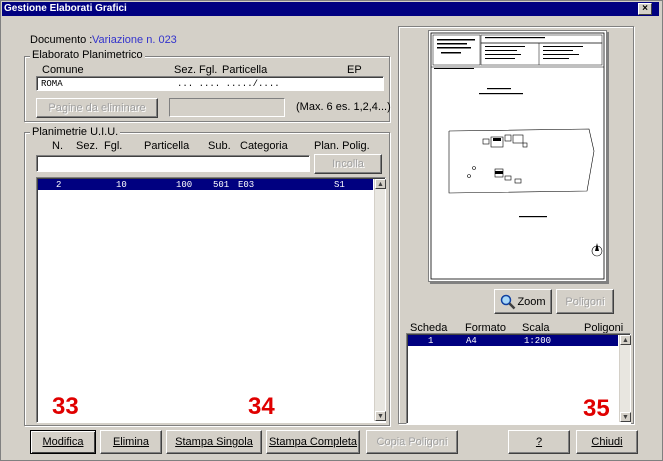  I want to click on uiu-list-scrollbar: ▲ ▼, so click(380, 300).